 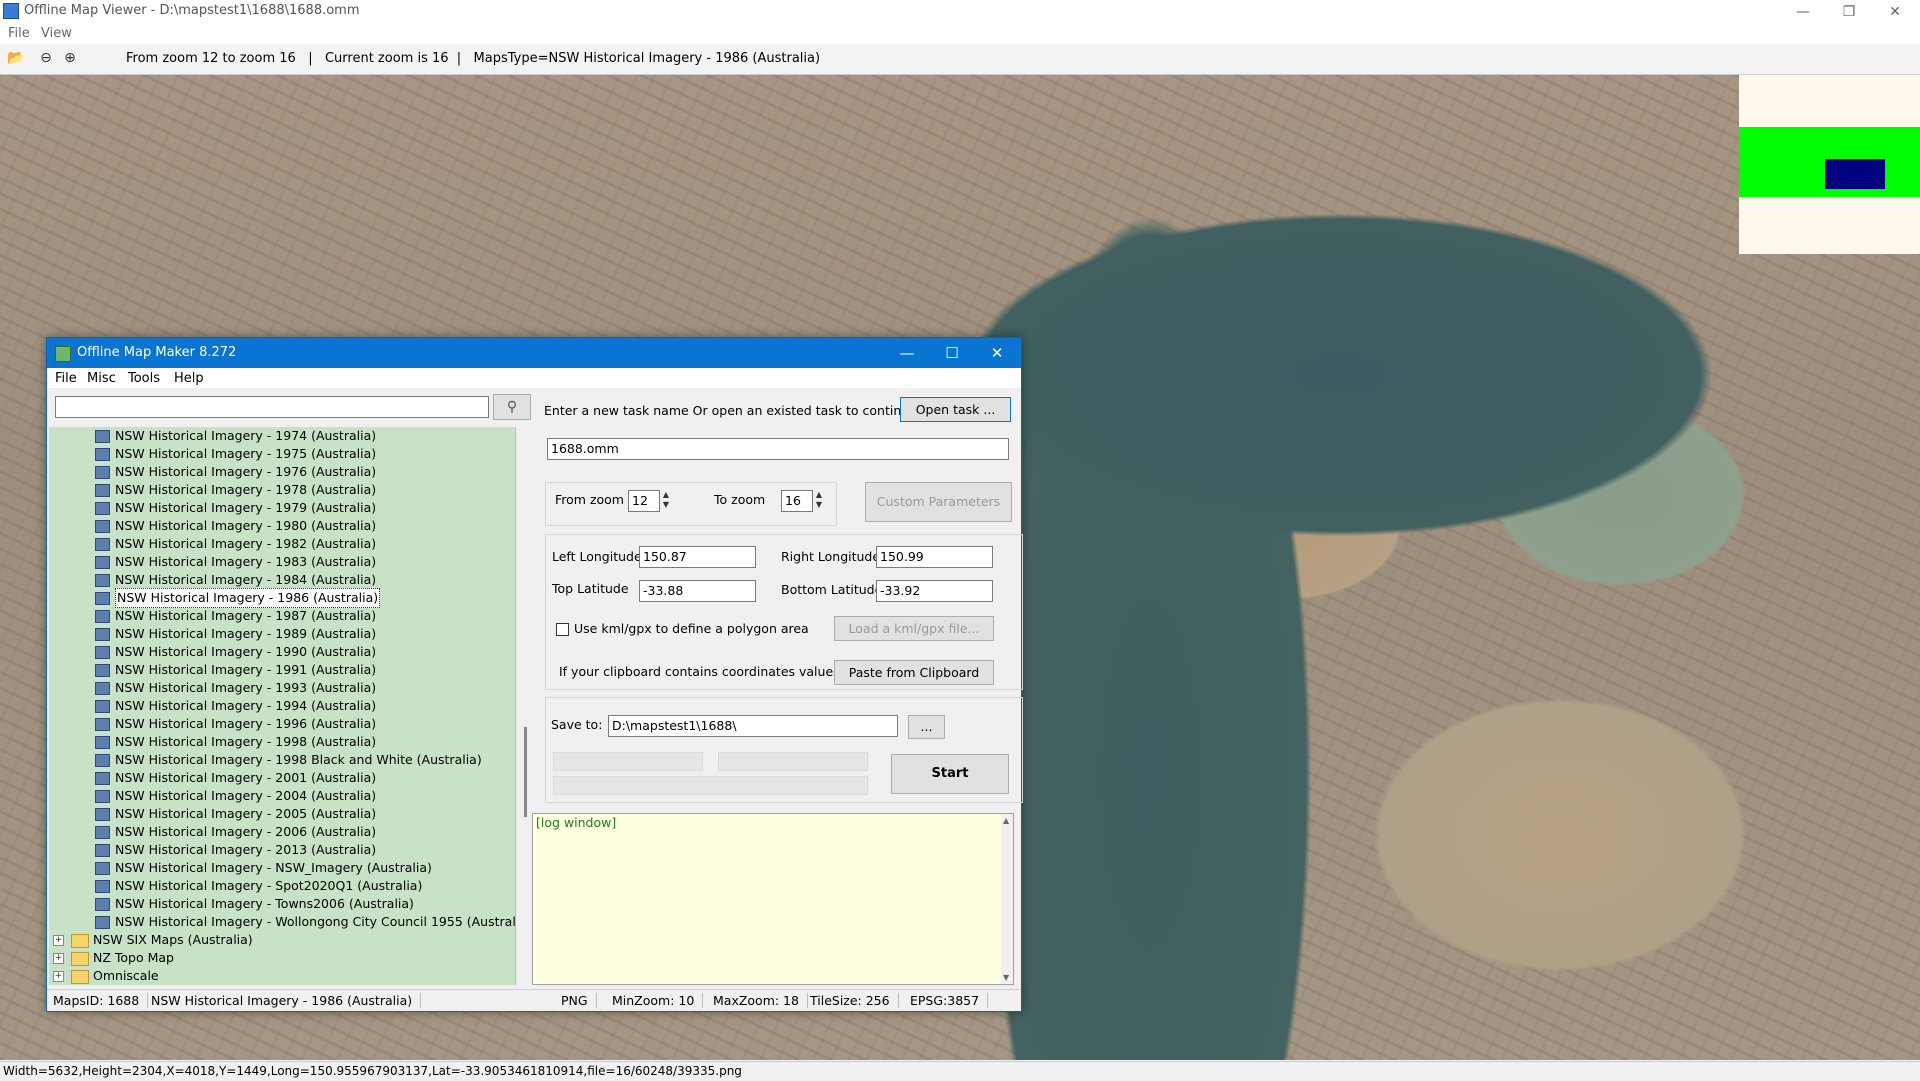 What do you see at coordinates (753, 726) in the screenshot?
I see `save-path-field: D:\mapstest1\1688\` at bounding box center [753, 726].